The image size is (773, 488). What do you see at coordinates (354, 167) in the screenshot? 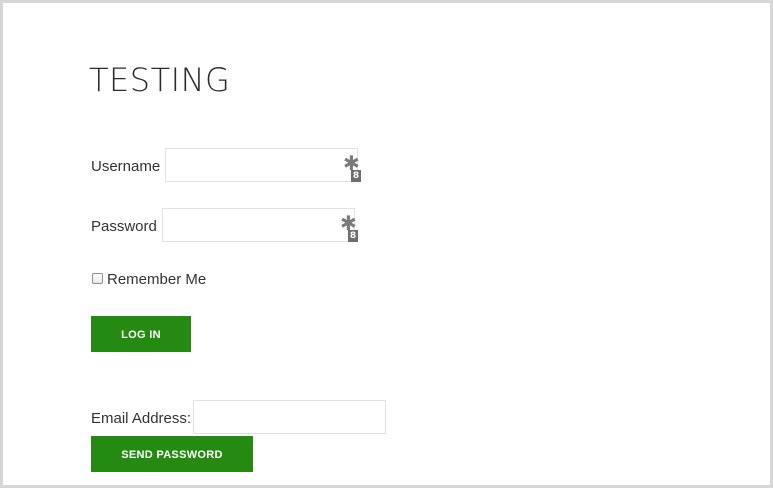
I see `password-manager-badge-username: ✱ 8` at bounding box center [354, 167].